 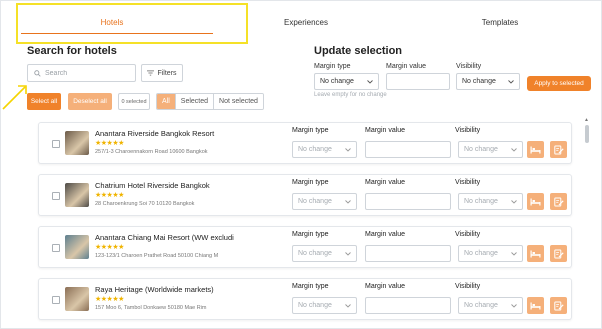 I want to click on segment-all: All, so click(x=166, y=101).